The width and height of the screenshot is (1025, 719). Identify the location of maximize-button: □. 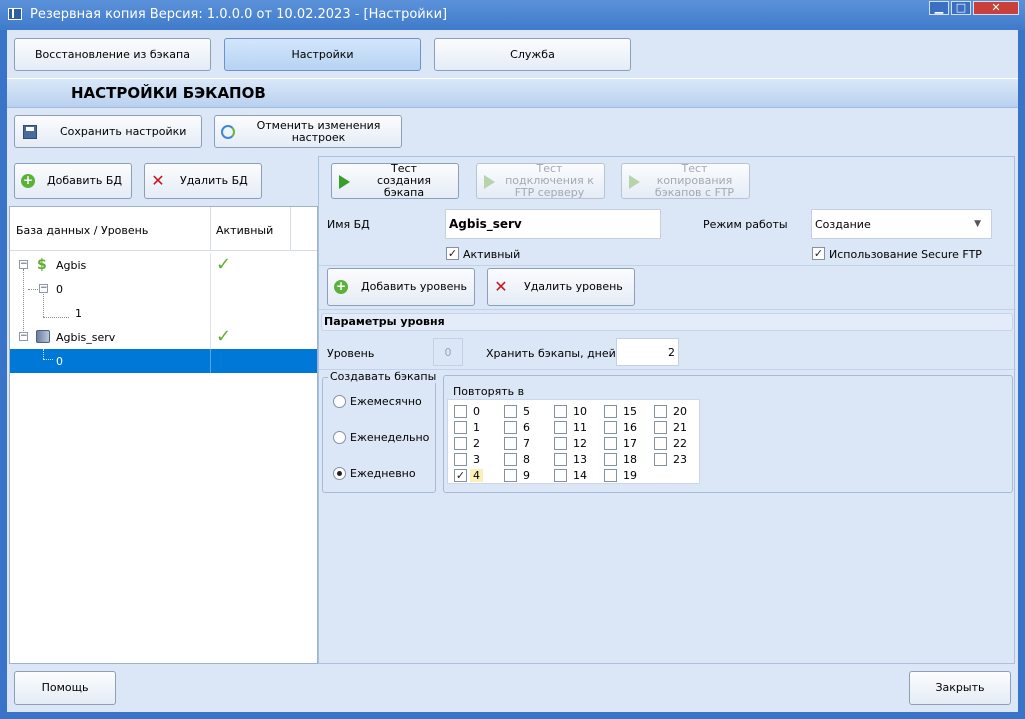
(961, 8).